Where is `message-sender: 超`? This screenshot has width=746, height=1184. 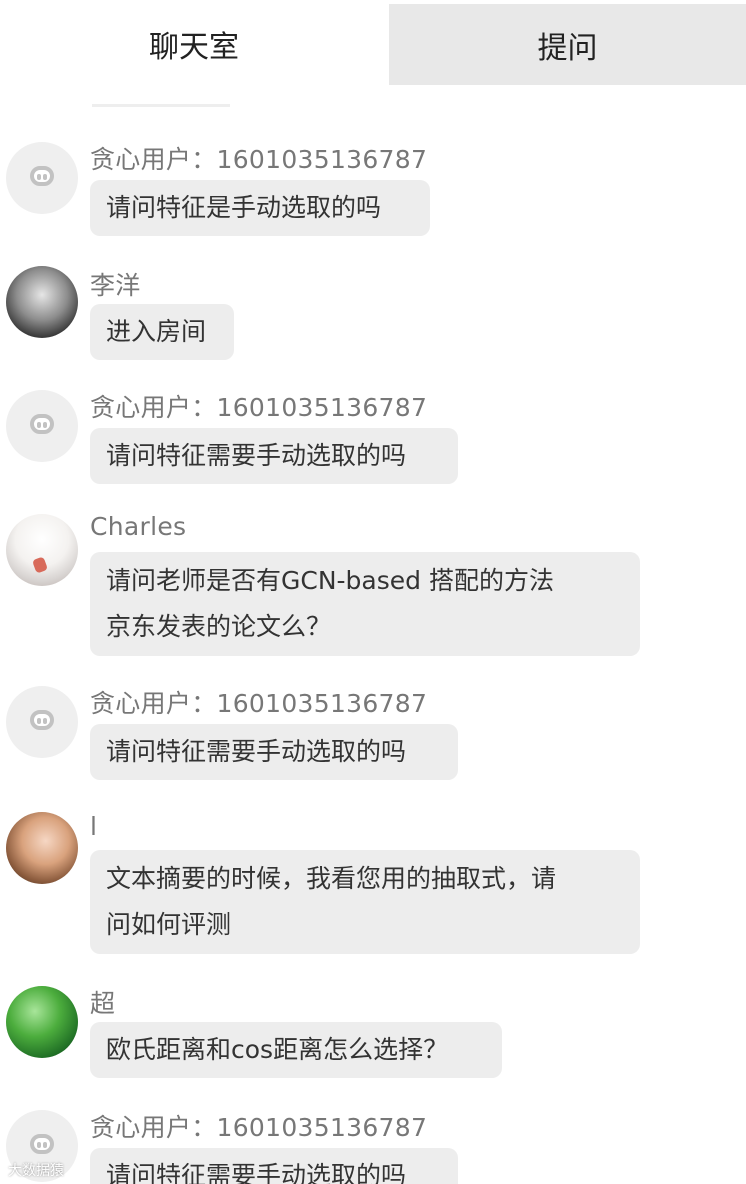
message-sender: 超 is located at coordinates (103, 1003).